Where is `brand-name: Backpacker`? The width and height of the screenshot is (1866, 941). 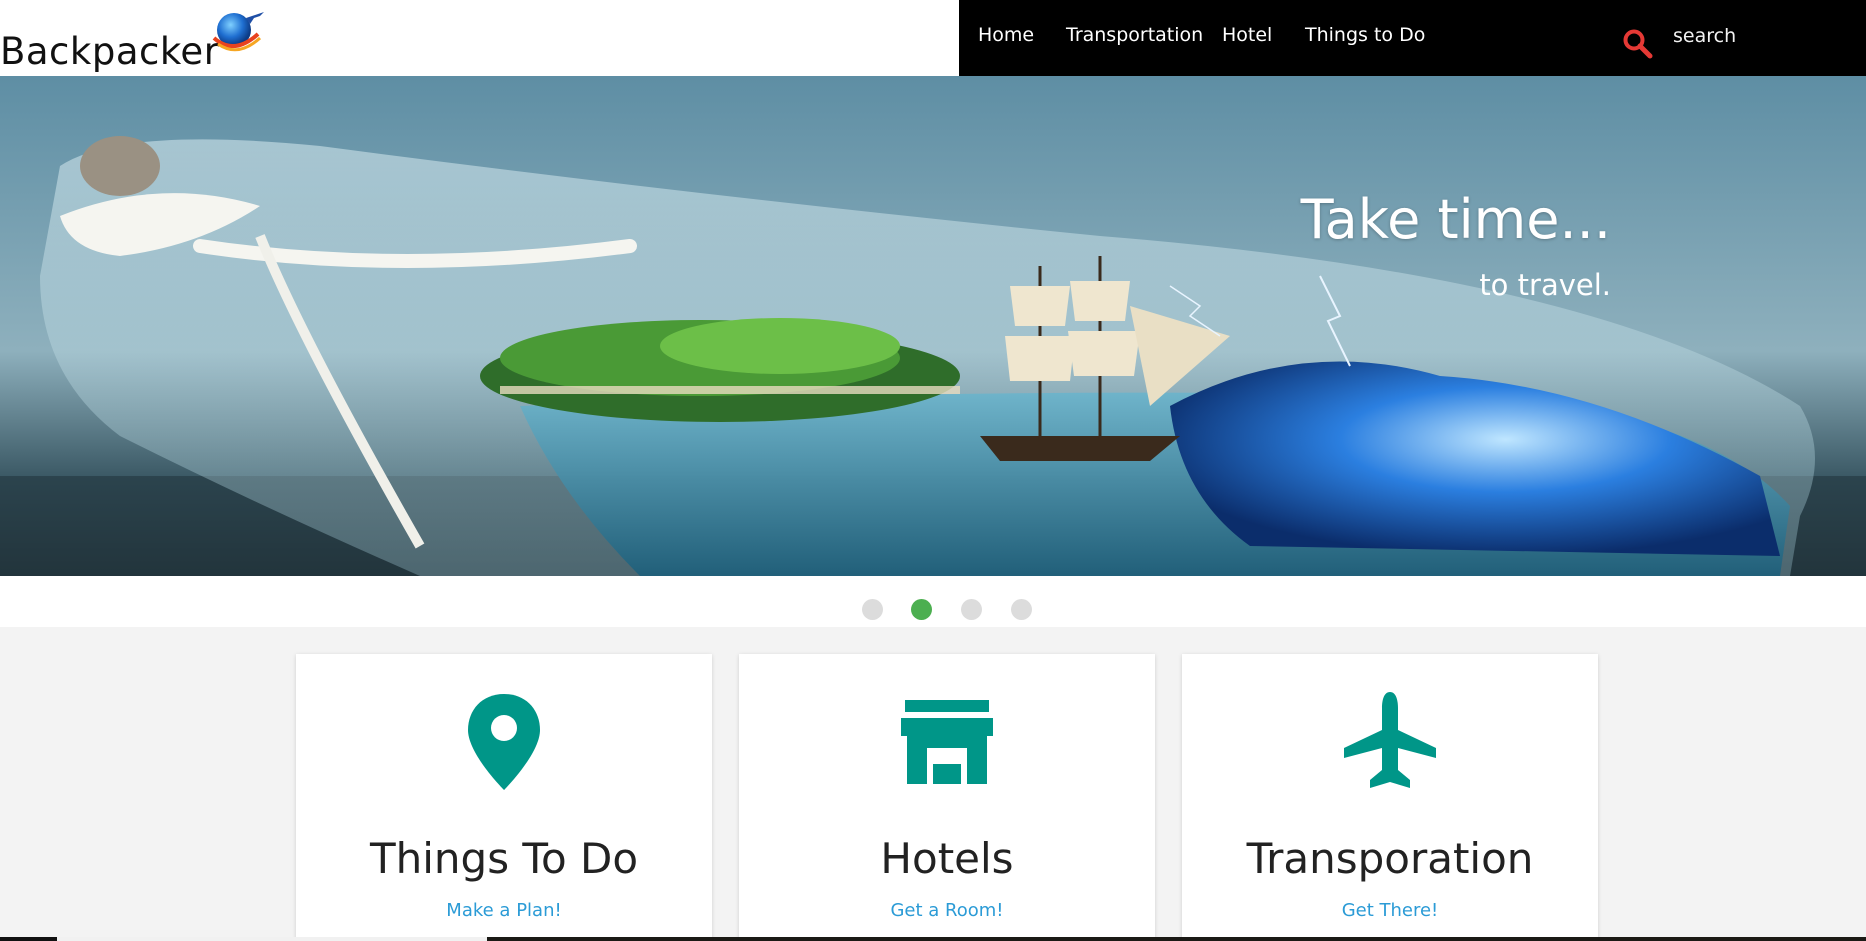
brand-name: Backpacker is located at coordinates (109, 51).